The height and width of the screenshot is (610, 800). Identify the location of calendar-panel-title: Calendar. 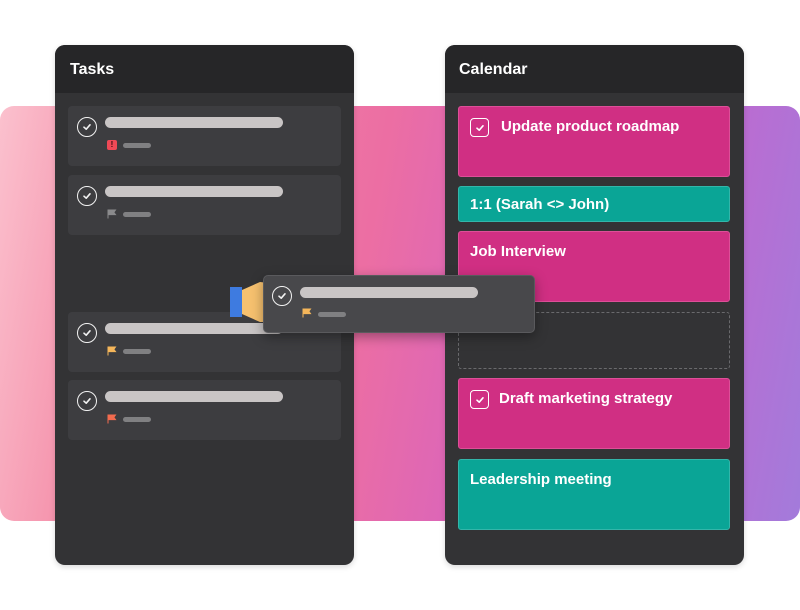
(594, 69).